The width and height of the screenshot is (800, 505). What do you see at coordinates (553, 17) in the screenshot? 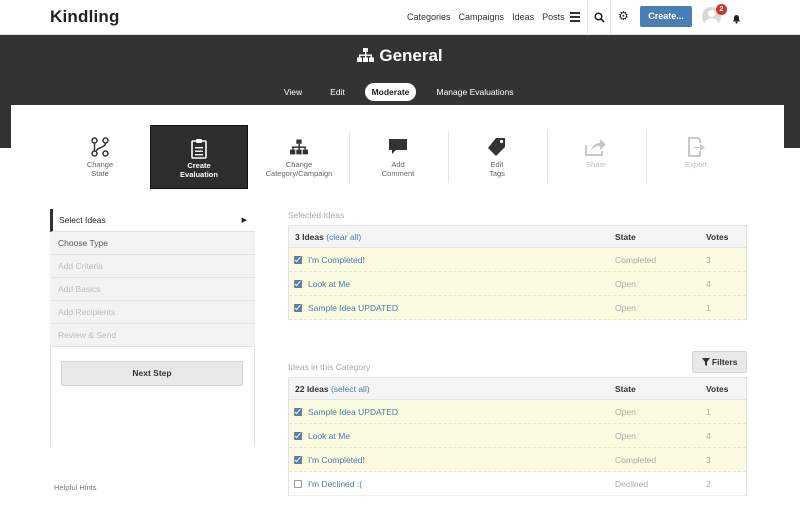
I see `nav-link-posts: Posts` at bounding box center [553, 17].